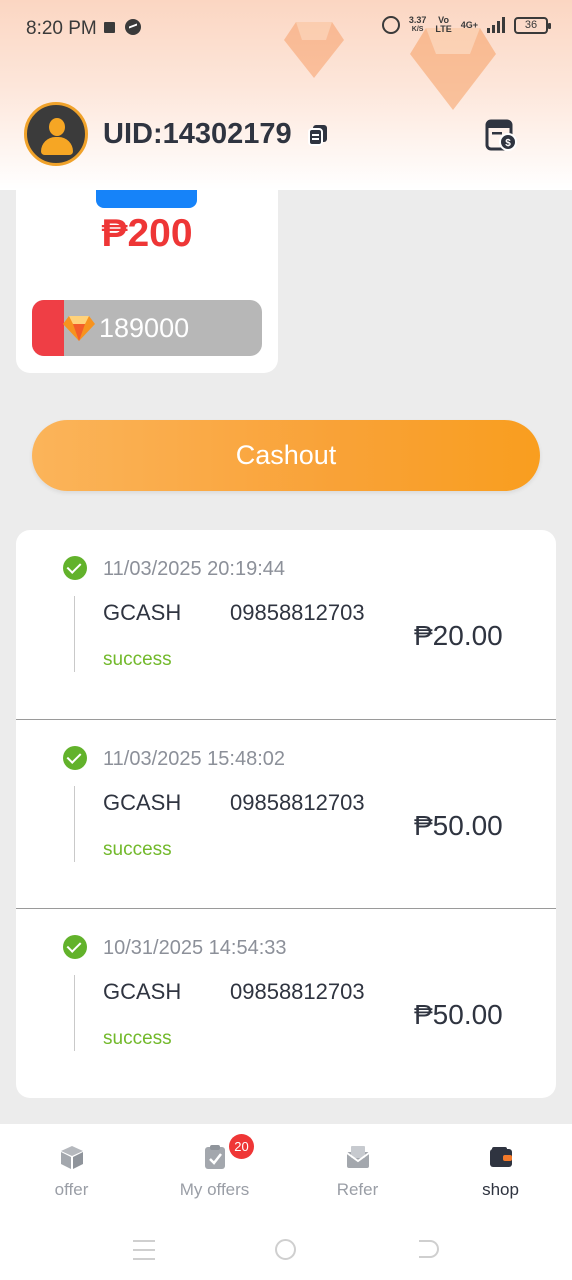 The image size is (572, 1280). What do you see at coordinates (501, 1157) in the screenshot?
I see `wallet-icon` at bounding box center [501, 1157].